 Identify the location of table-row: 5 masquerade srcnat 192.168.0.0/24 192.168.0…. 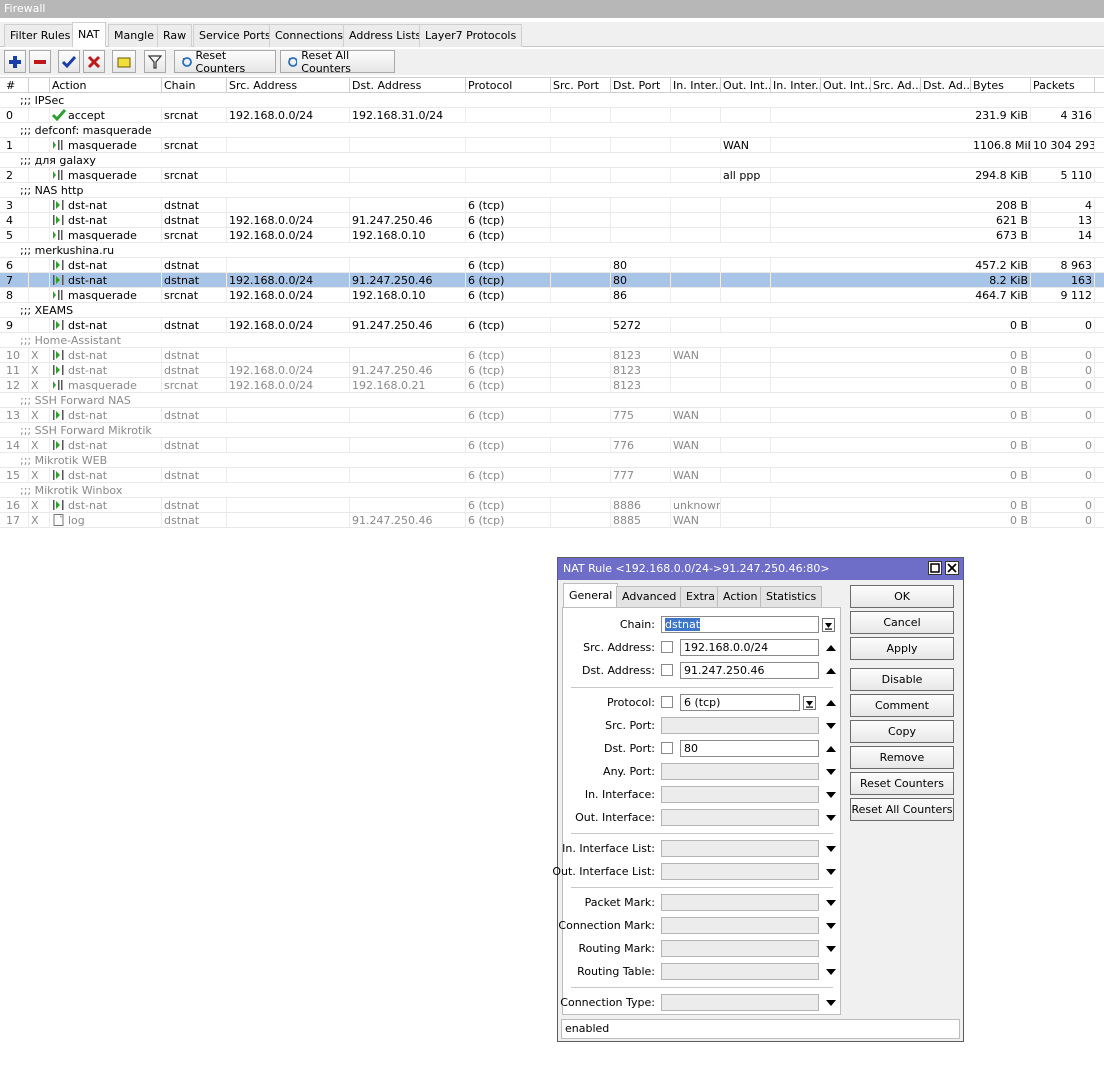
(552, 235).